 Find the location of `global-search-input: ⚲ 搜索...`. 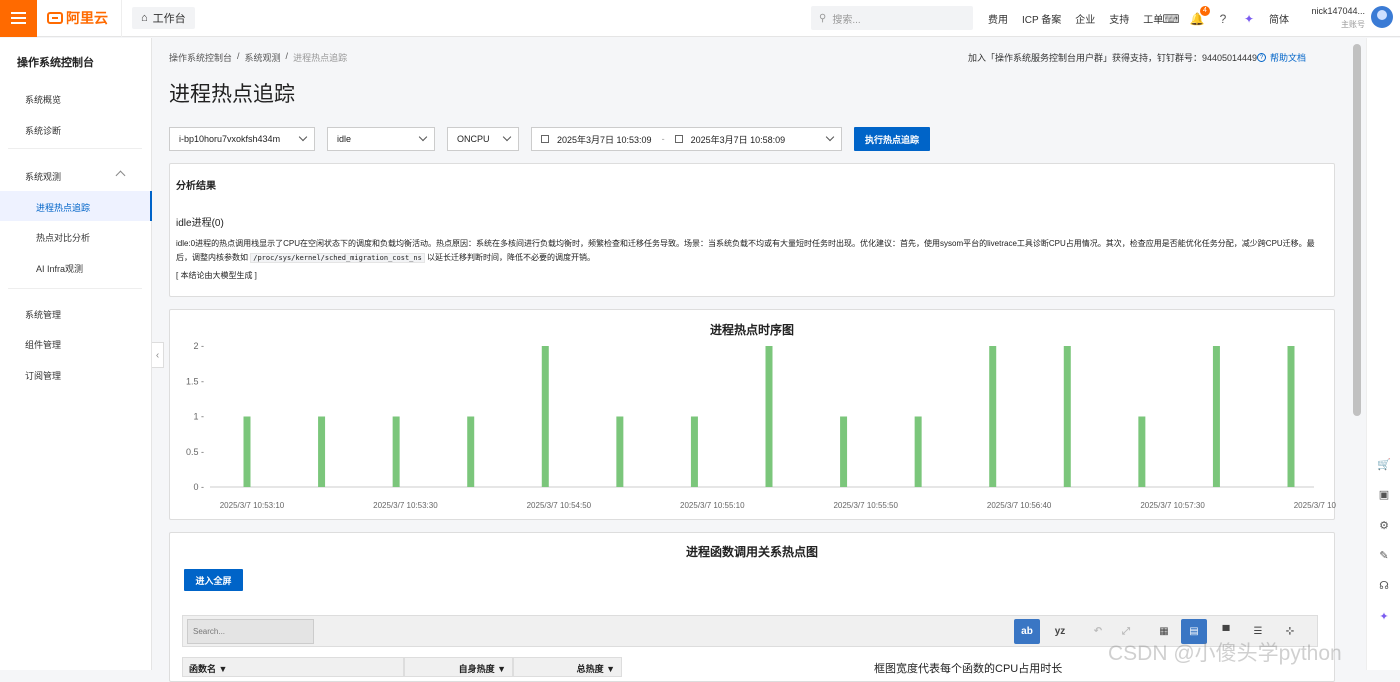

global-search-input: ⚲ 搜索... is located at coordinates (892, 18).